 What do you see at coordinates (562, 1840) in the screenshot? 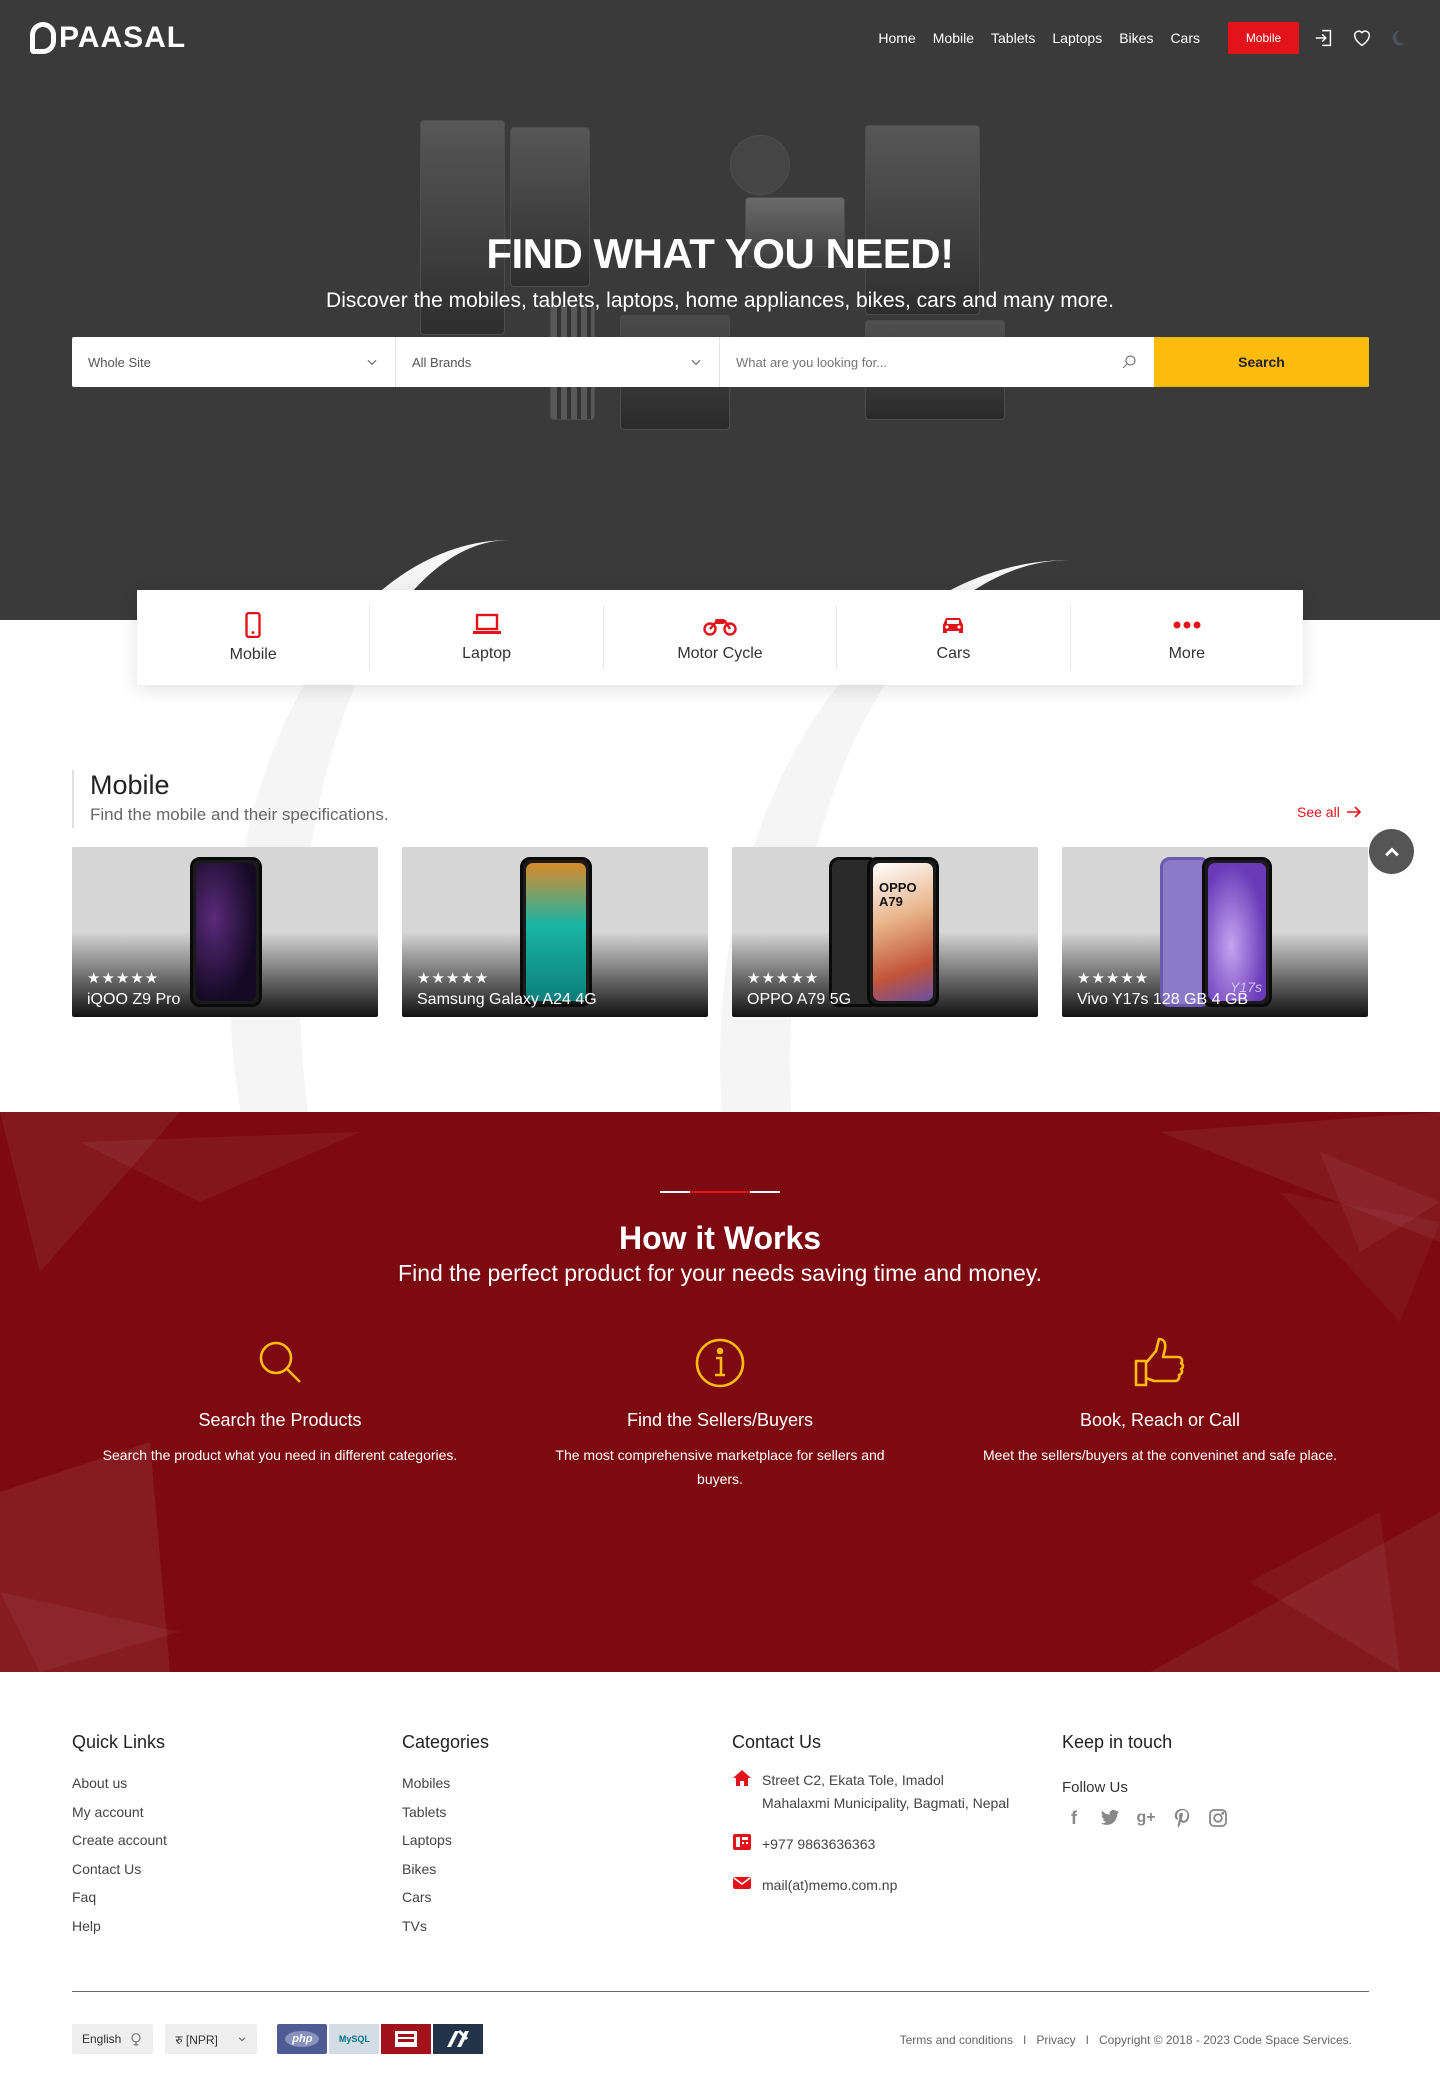
I see `footer-link: Laptops` at bounding box center [562, 1840].